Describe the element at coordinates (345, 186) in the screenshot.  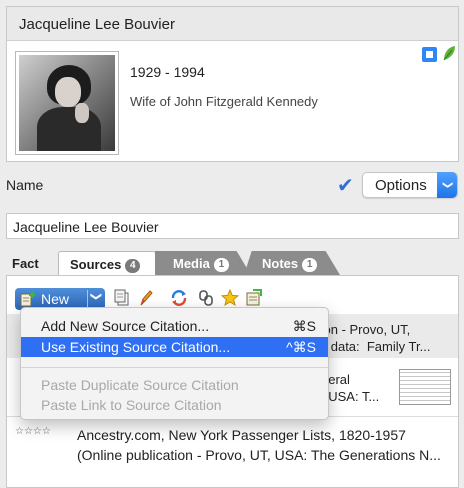
I see `checkmark-icon: ✔` at that location.